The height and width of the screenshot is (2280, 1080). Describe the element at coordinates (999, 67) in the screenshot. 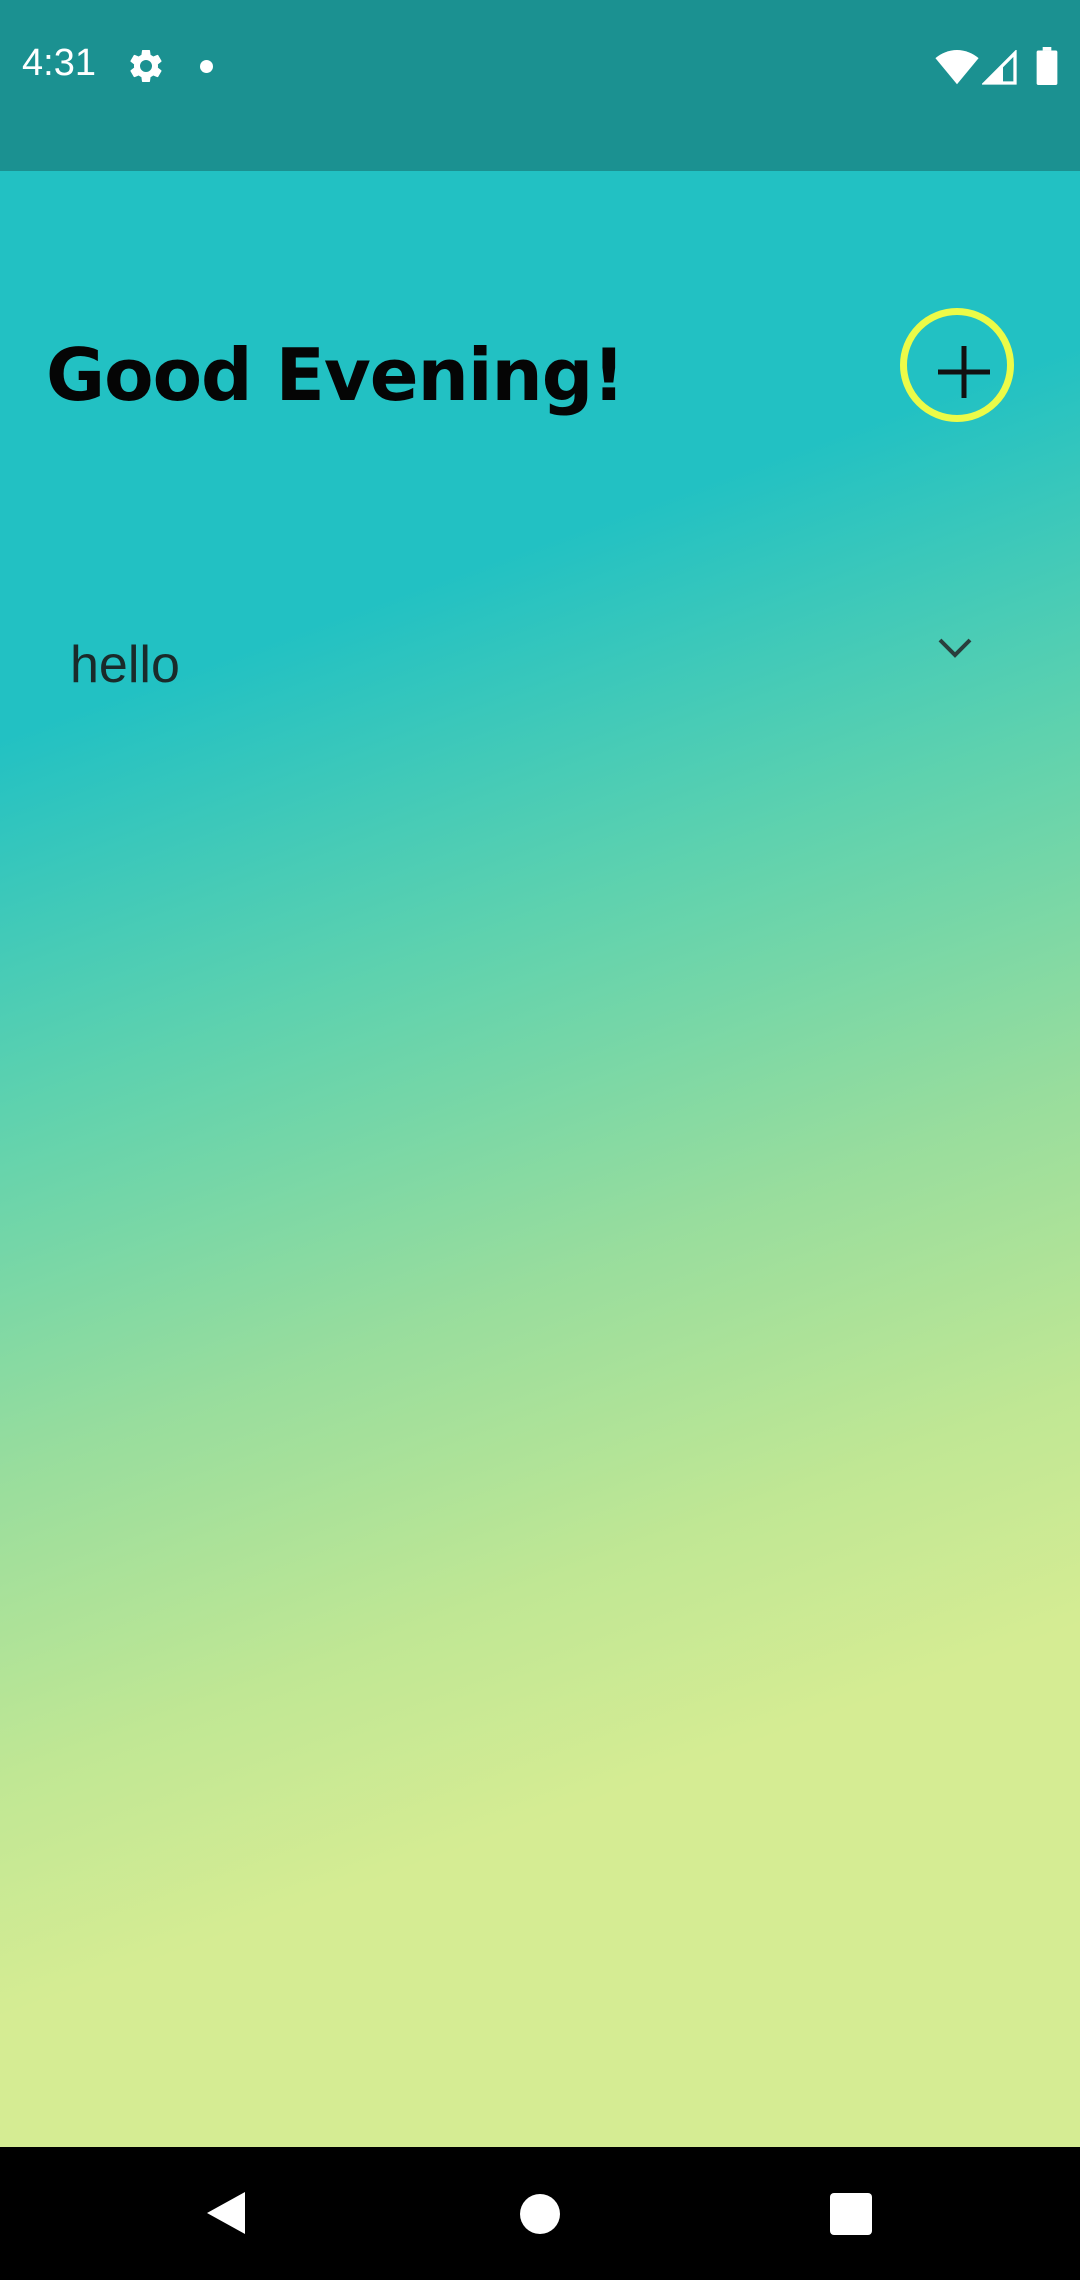

I see `cellular-signal-icon` at that location.